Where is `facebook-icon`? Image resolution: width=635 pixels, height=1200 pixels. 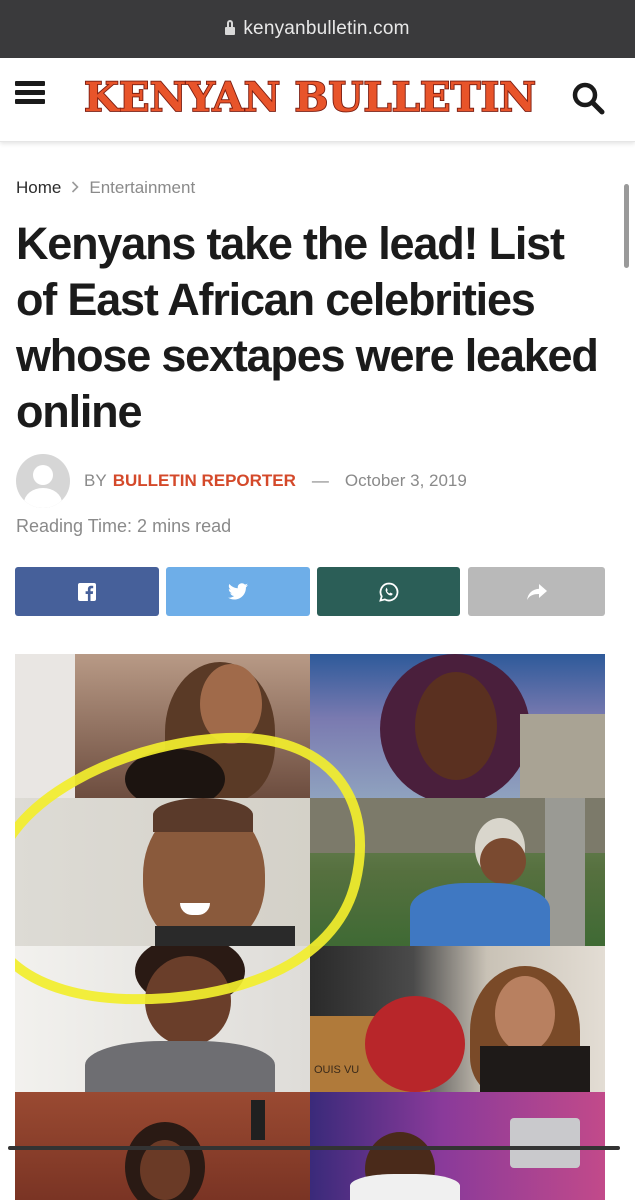
facebook-icon is located at coordinates (87, 591).